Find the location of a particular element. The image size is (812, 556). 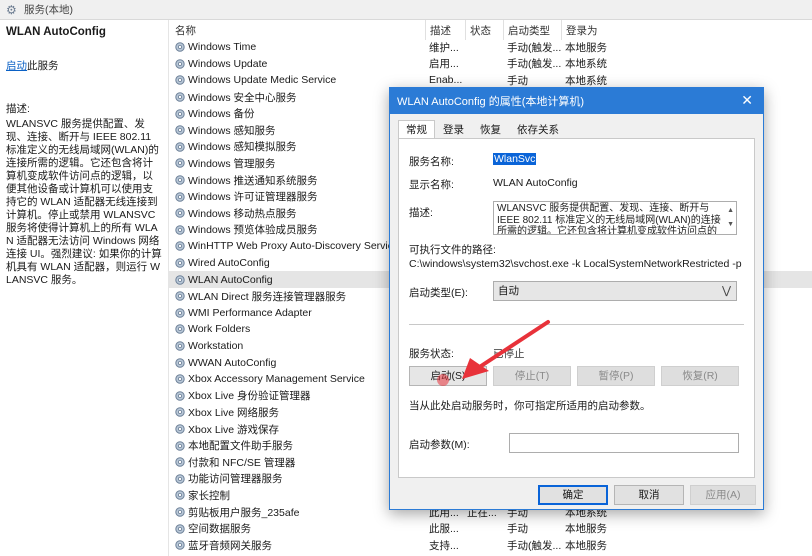

tab-logon: 登录 is located at coordinates (453, 129).